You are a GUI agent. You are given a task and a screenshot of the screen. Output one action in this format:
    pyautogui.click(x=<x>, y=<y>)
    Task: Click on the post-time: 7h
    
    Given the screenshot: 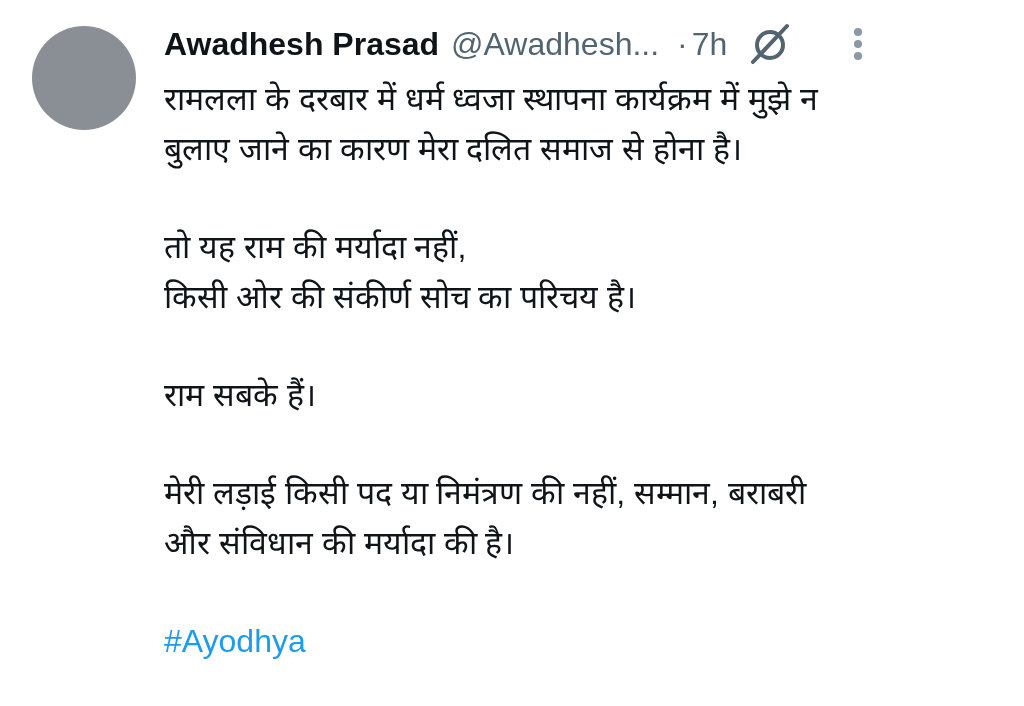 What is the action you would take?
    pyautogui.click(x=709, y=44)
    